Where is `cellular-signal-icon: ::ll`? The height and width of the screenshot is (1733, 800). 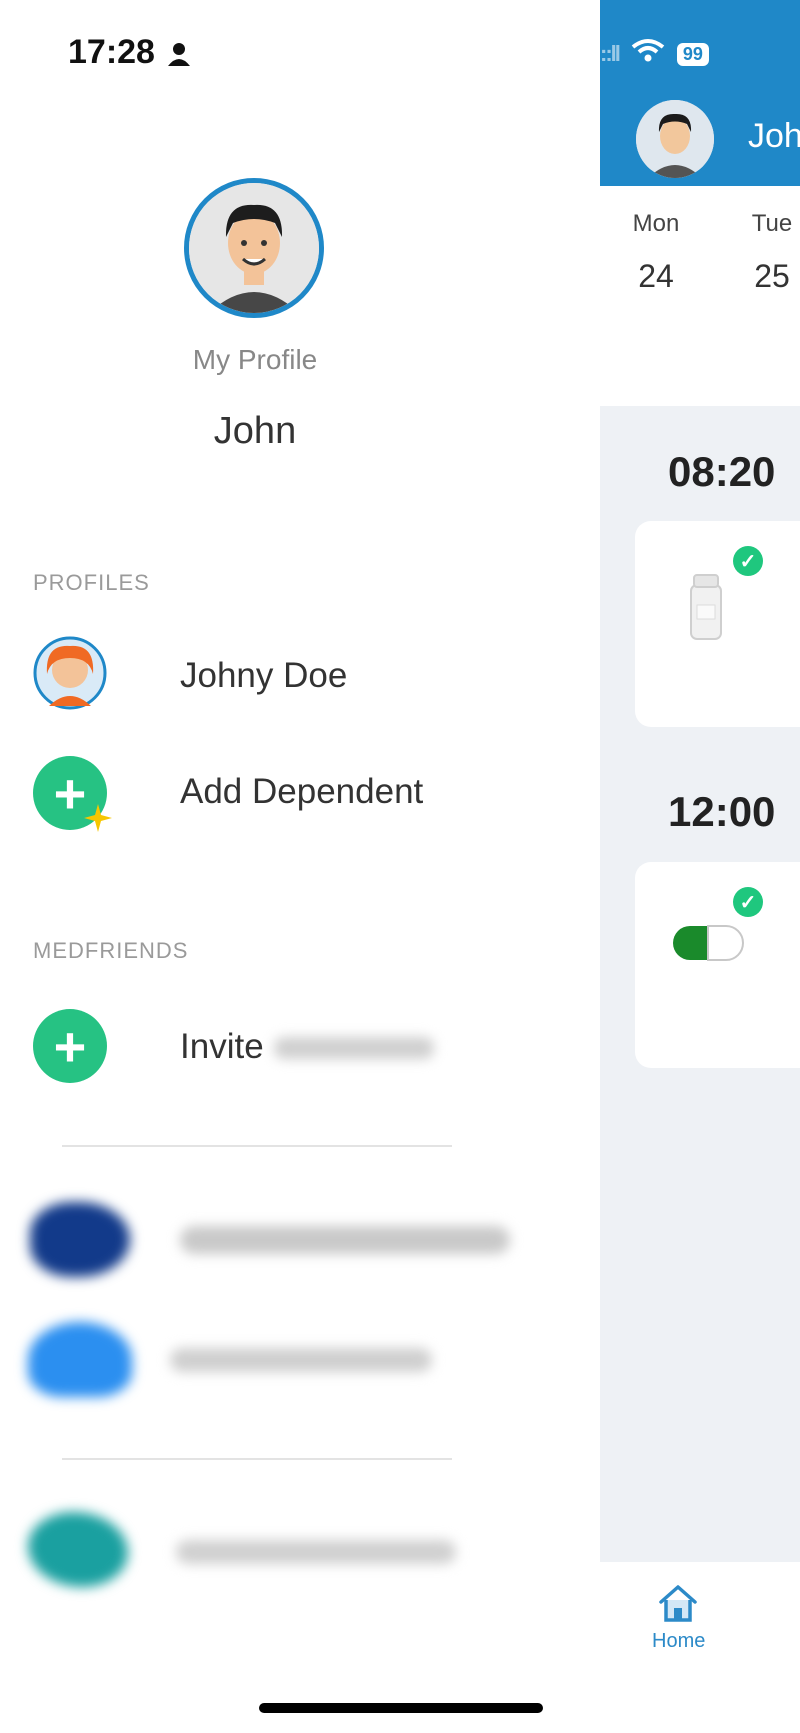 cellular-signal-icon: ::ll is located at coordinates (610, 53).